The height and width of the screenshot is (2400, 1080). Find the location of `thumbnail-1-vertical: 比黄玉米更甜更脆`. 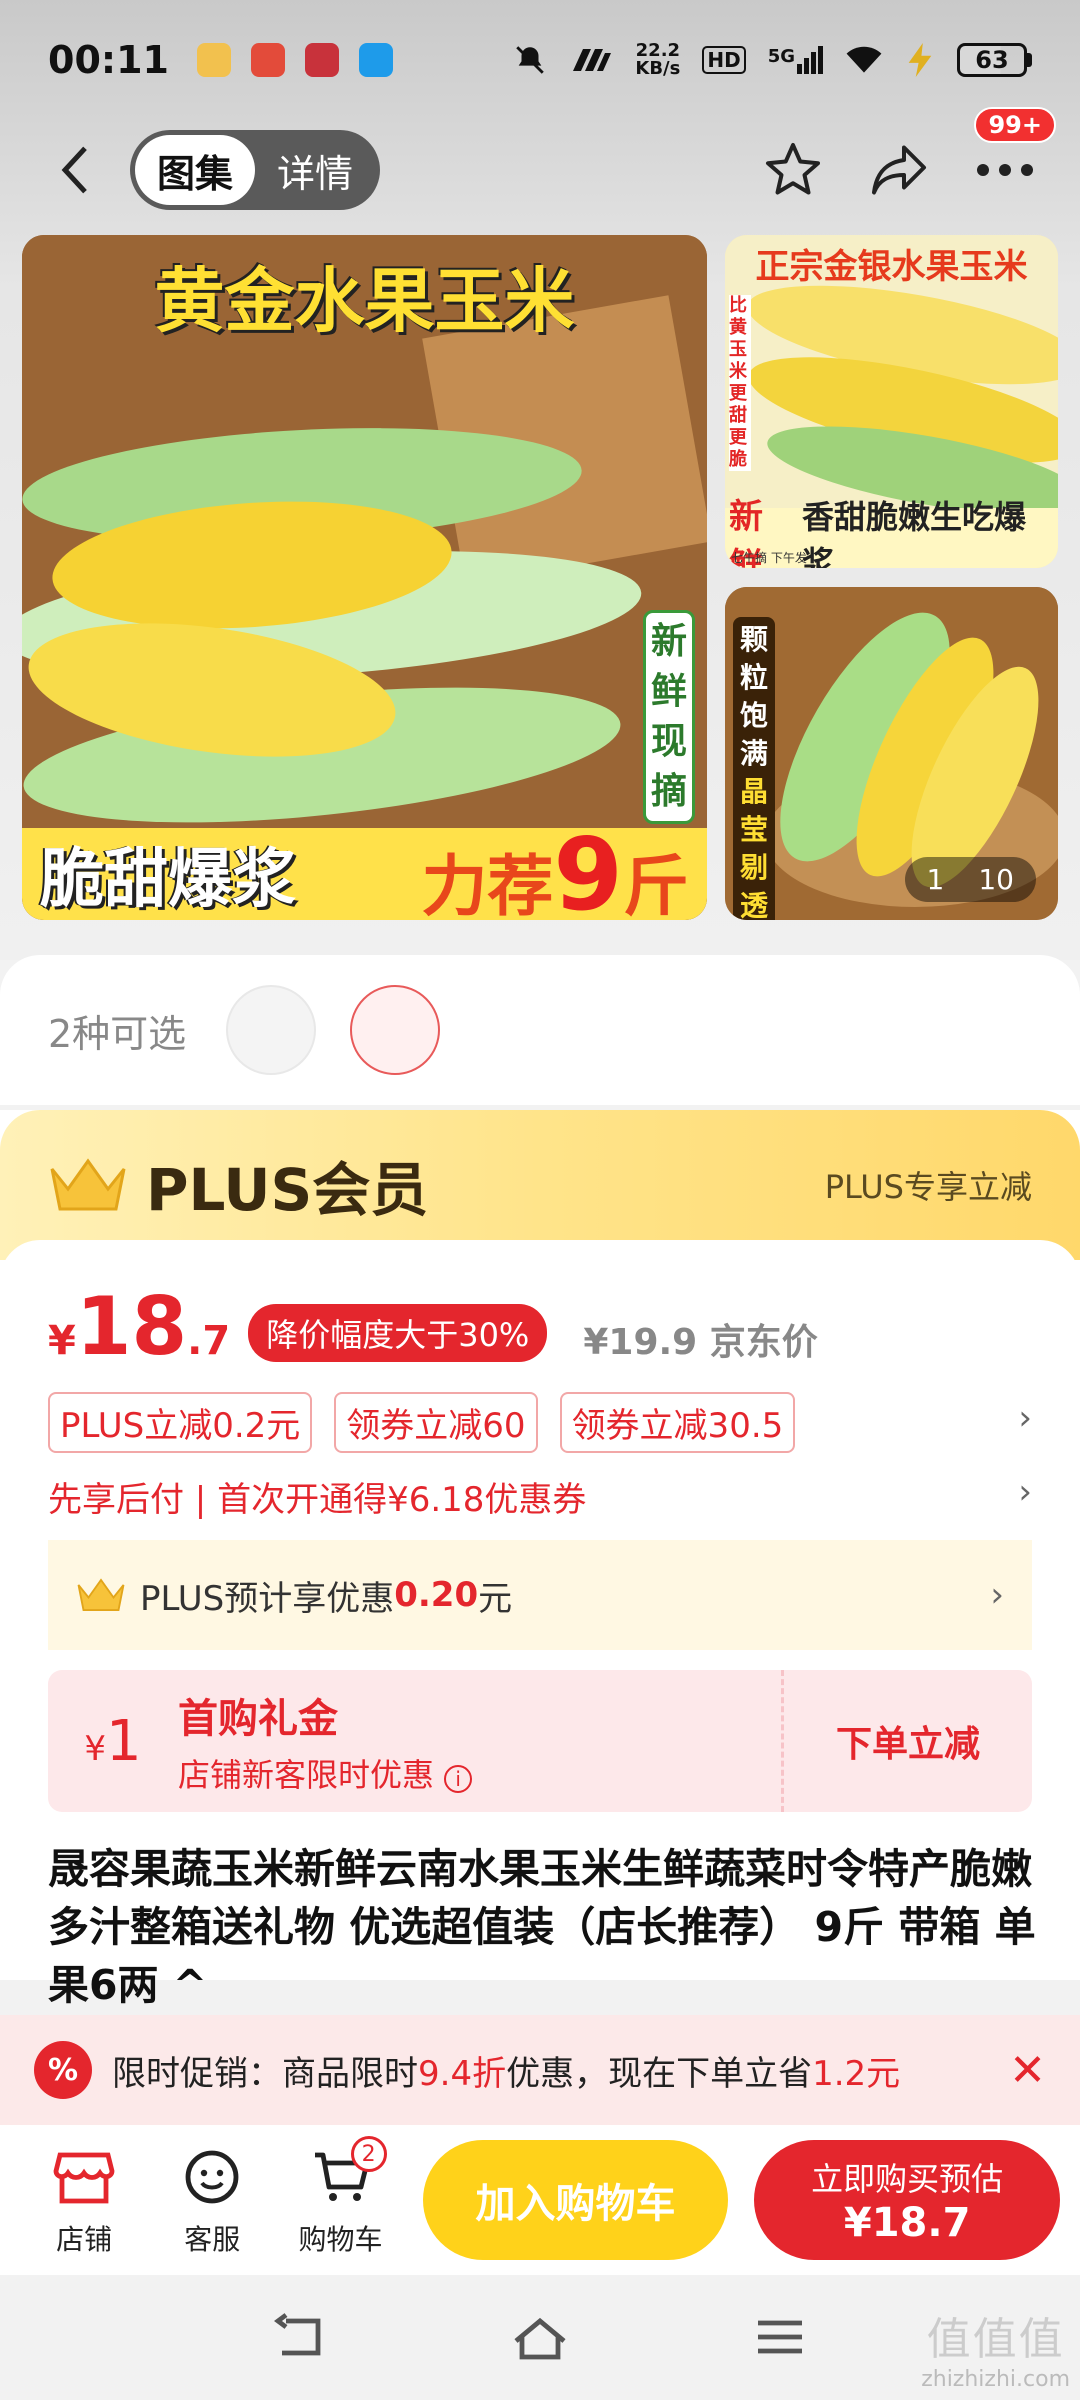

thumbnail-1-vertical: 比黄玉米更甜更脆 is located at coordinates (740, 383).